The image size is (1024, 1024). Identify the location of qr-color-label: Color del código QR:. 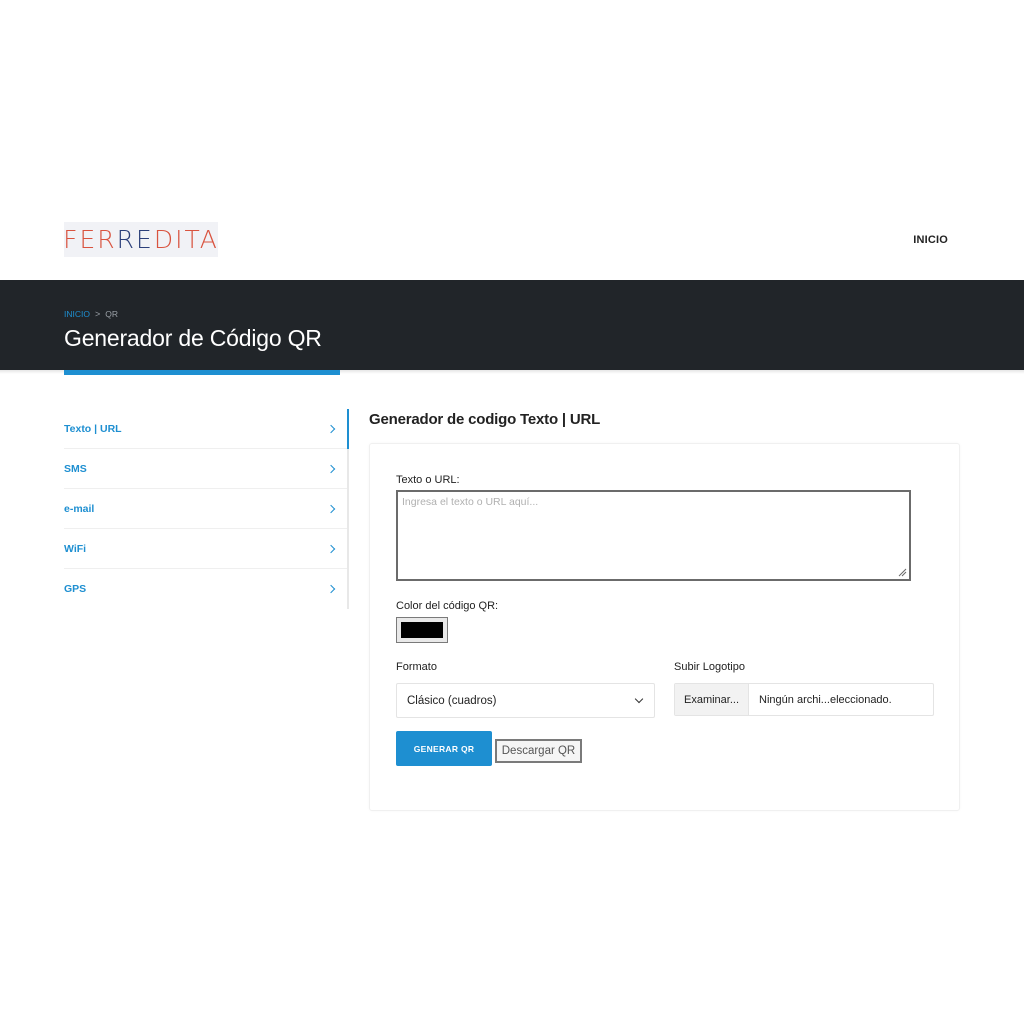
(447, 606).